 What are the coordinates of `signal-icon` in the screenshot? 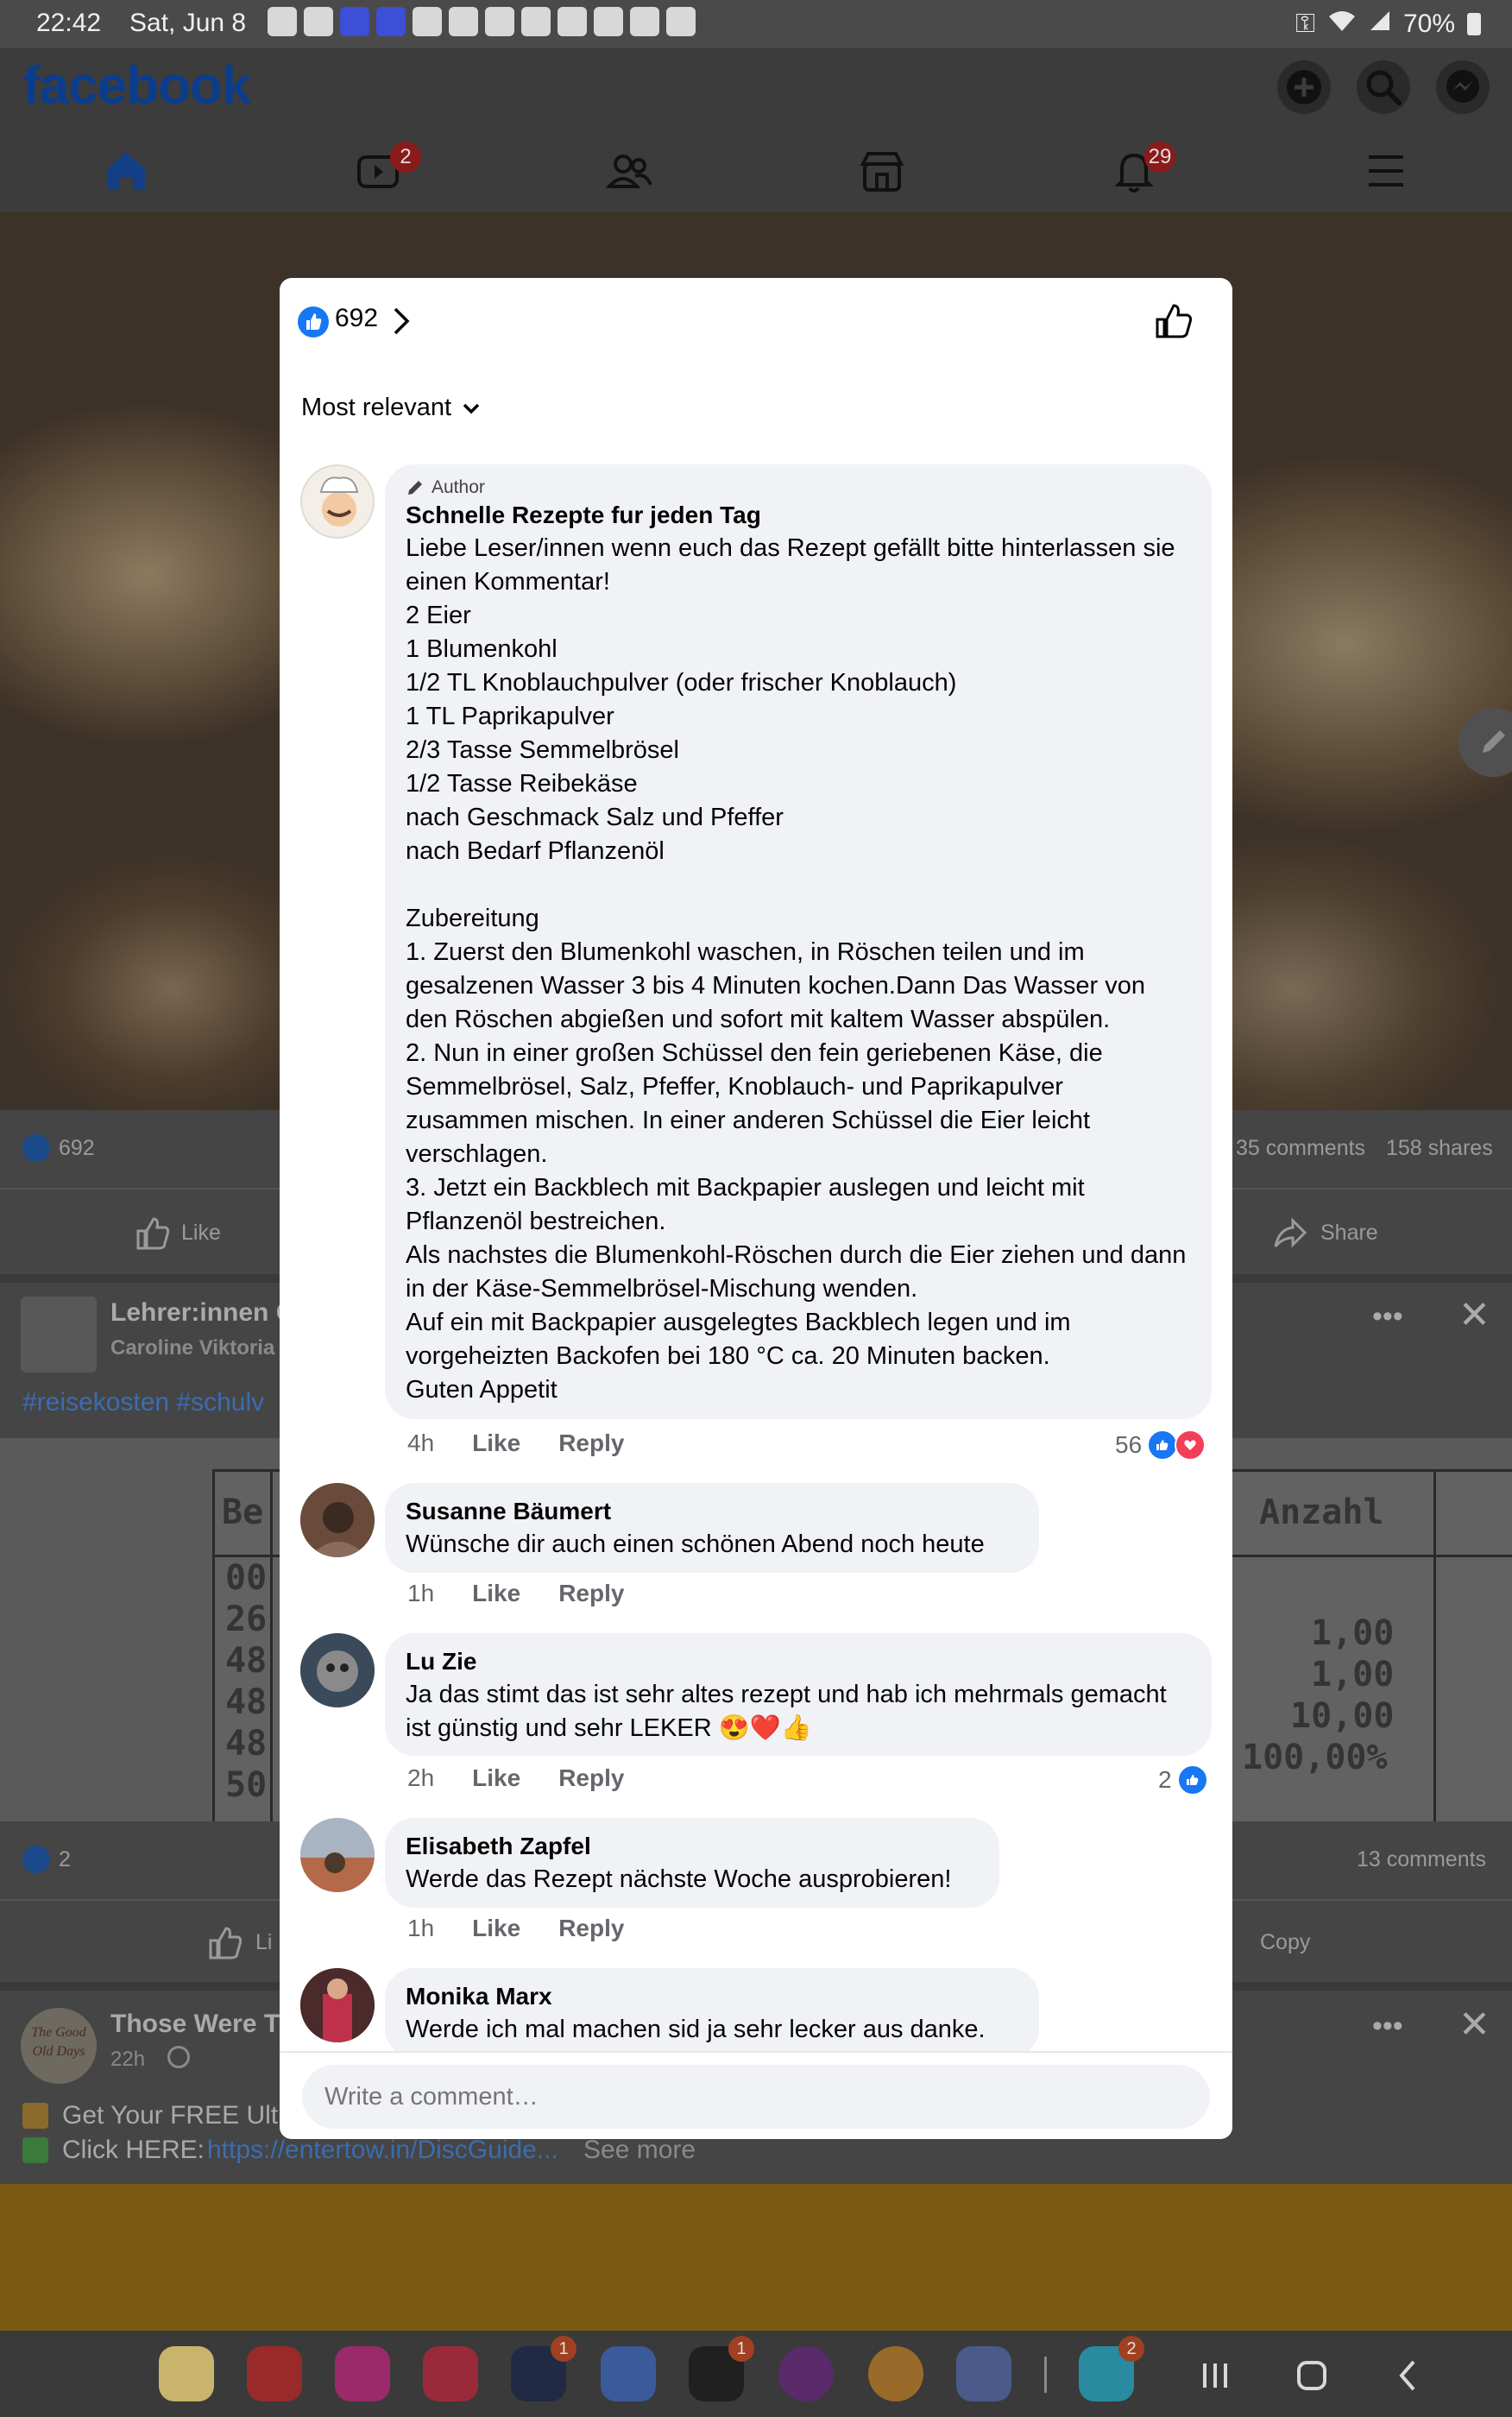 It's located at (1380, 24).